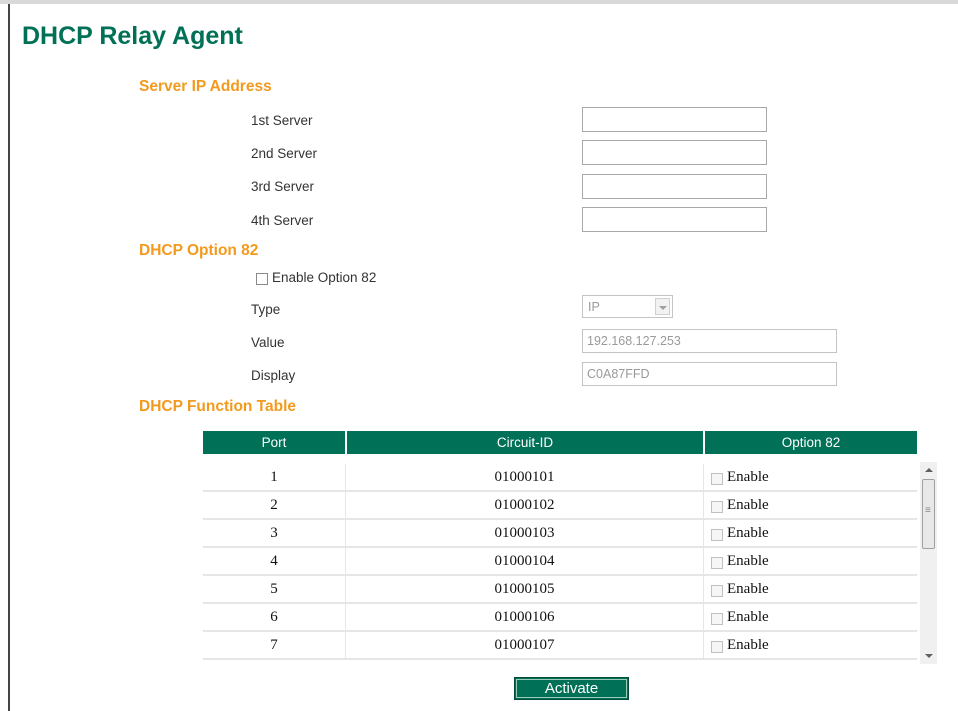 This screenshot has width=958, height=711. I want to click on server-3-input, so click(674, 186).